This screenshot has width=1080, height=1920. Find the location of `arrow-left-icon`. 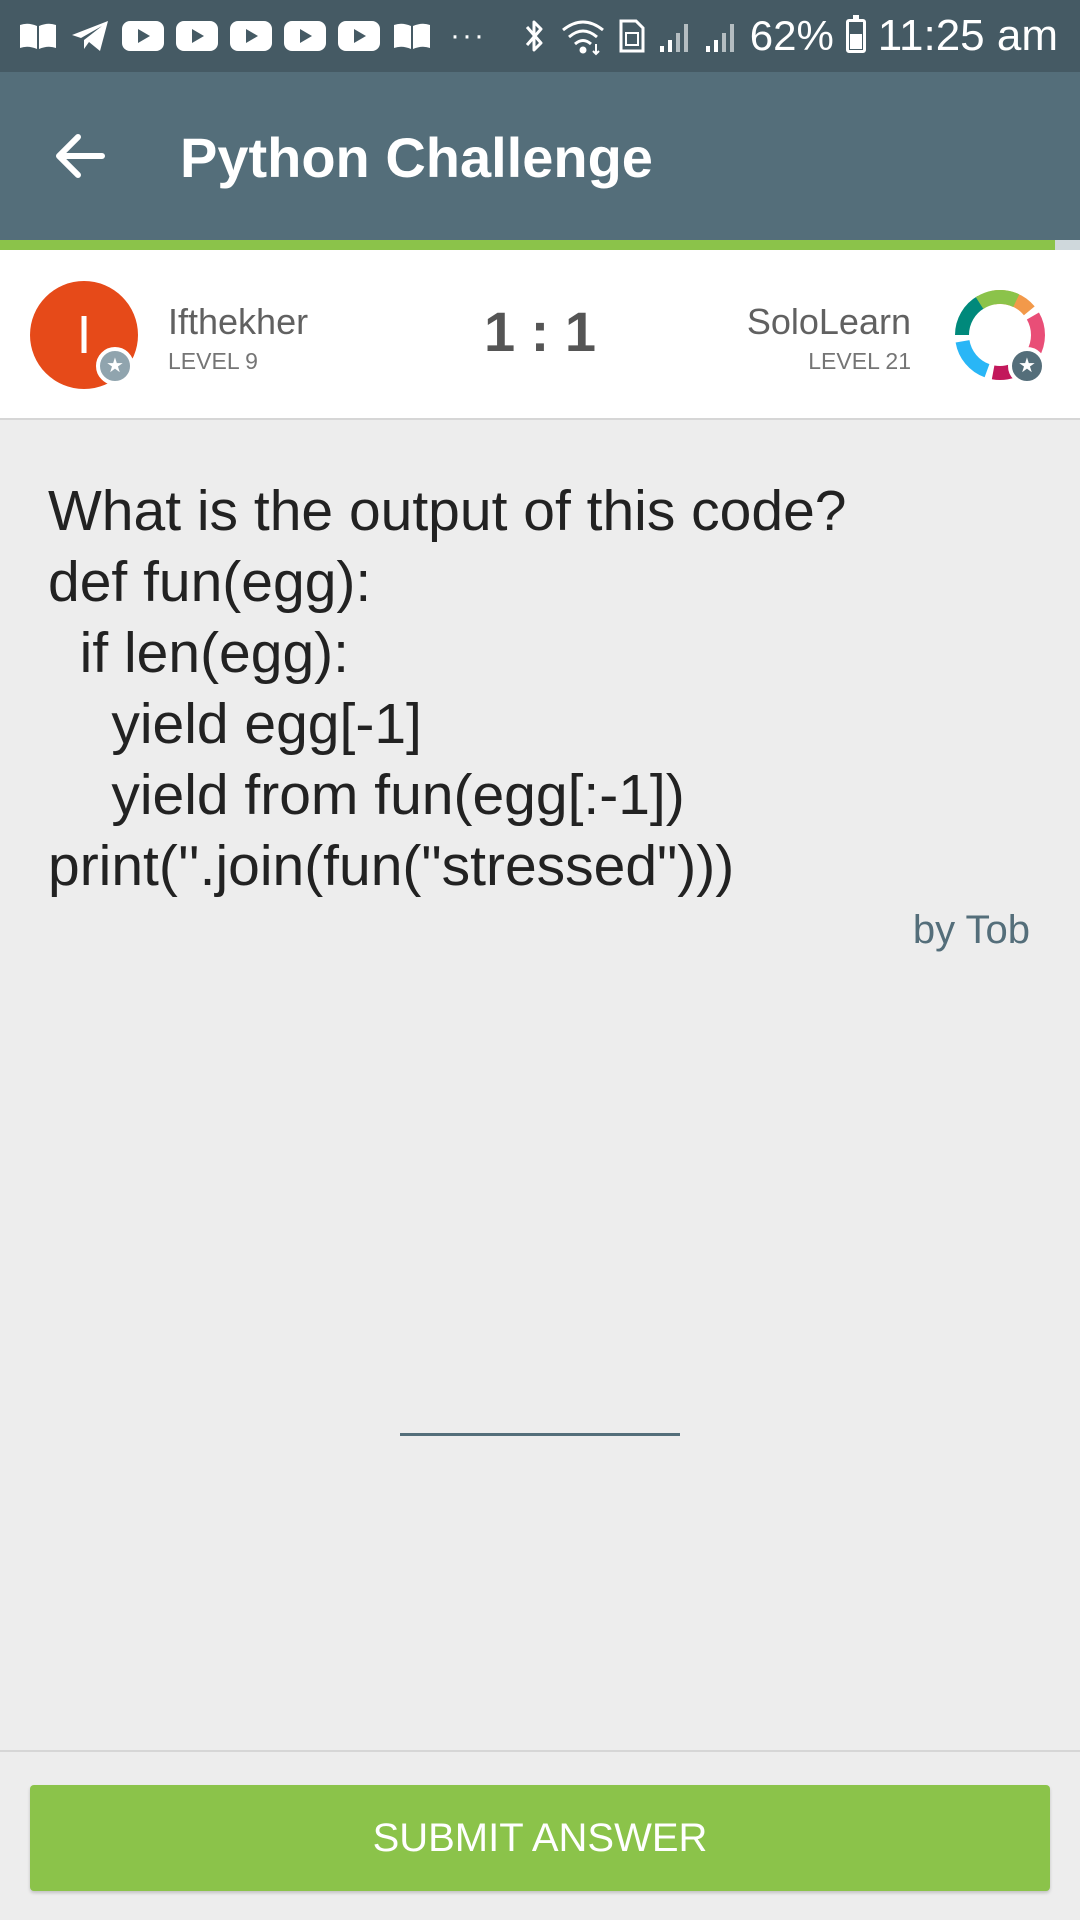

arrow-left-icon is located at coordinates (80, 156).